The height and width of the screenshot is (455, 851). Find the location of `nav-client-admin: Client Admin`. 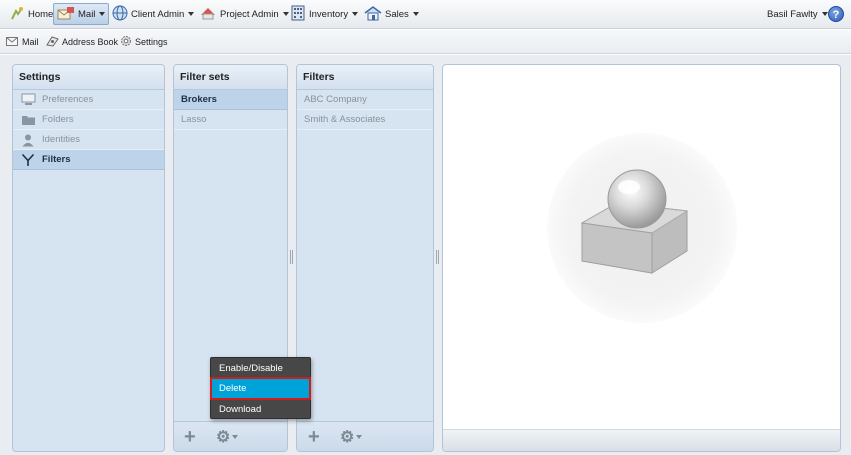

nav-client-admin: Client Admin is located at coordinates (153, 14).